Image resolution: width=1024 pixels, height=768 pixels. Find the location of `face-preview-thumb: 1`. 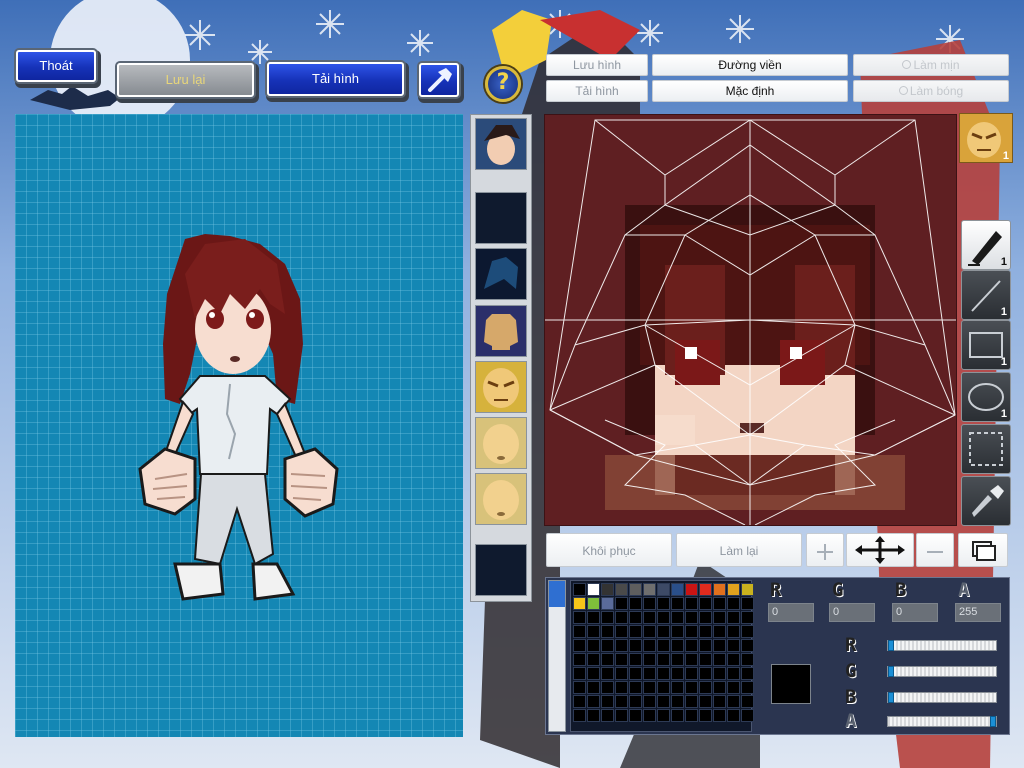

face-preview-thumb: 1 is located at coordinates (986, 138).